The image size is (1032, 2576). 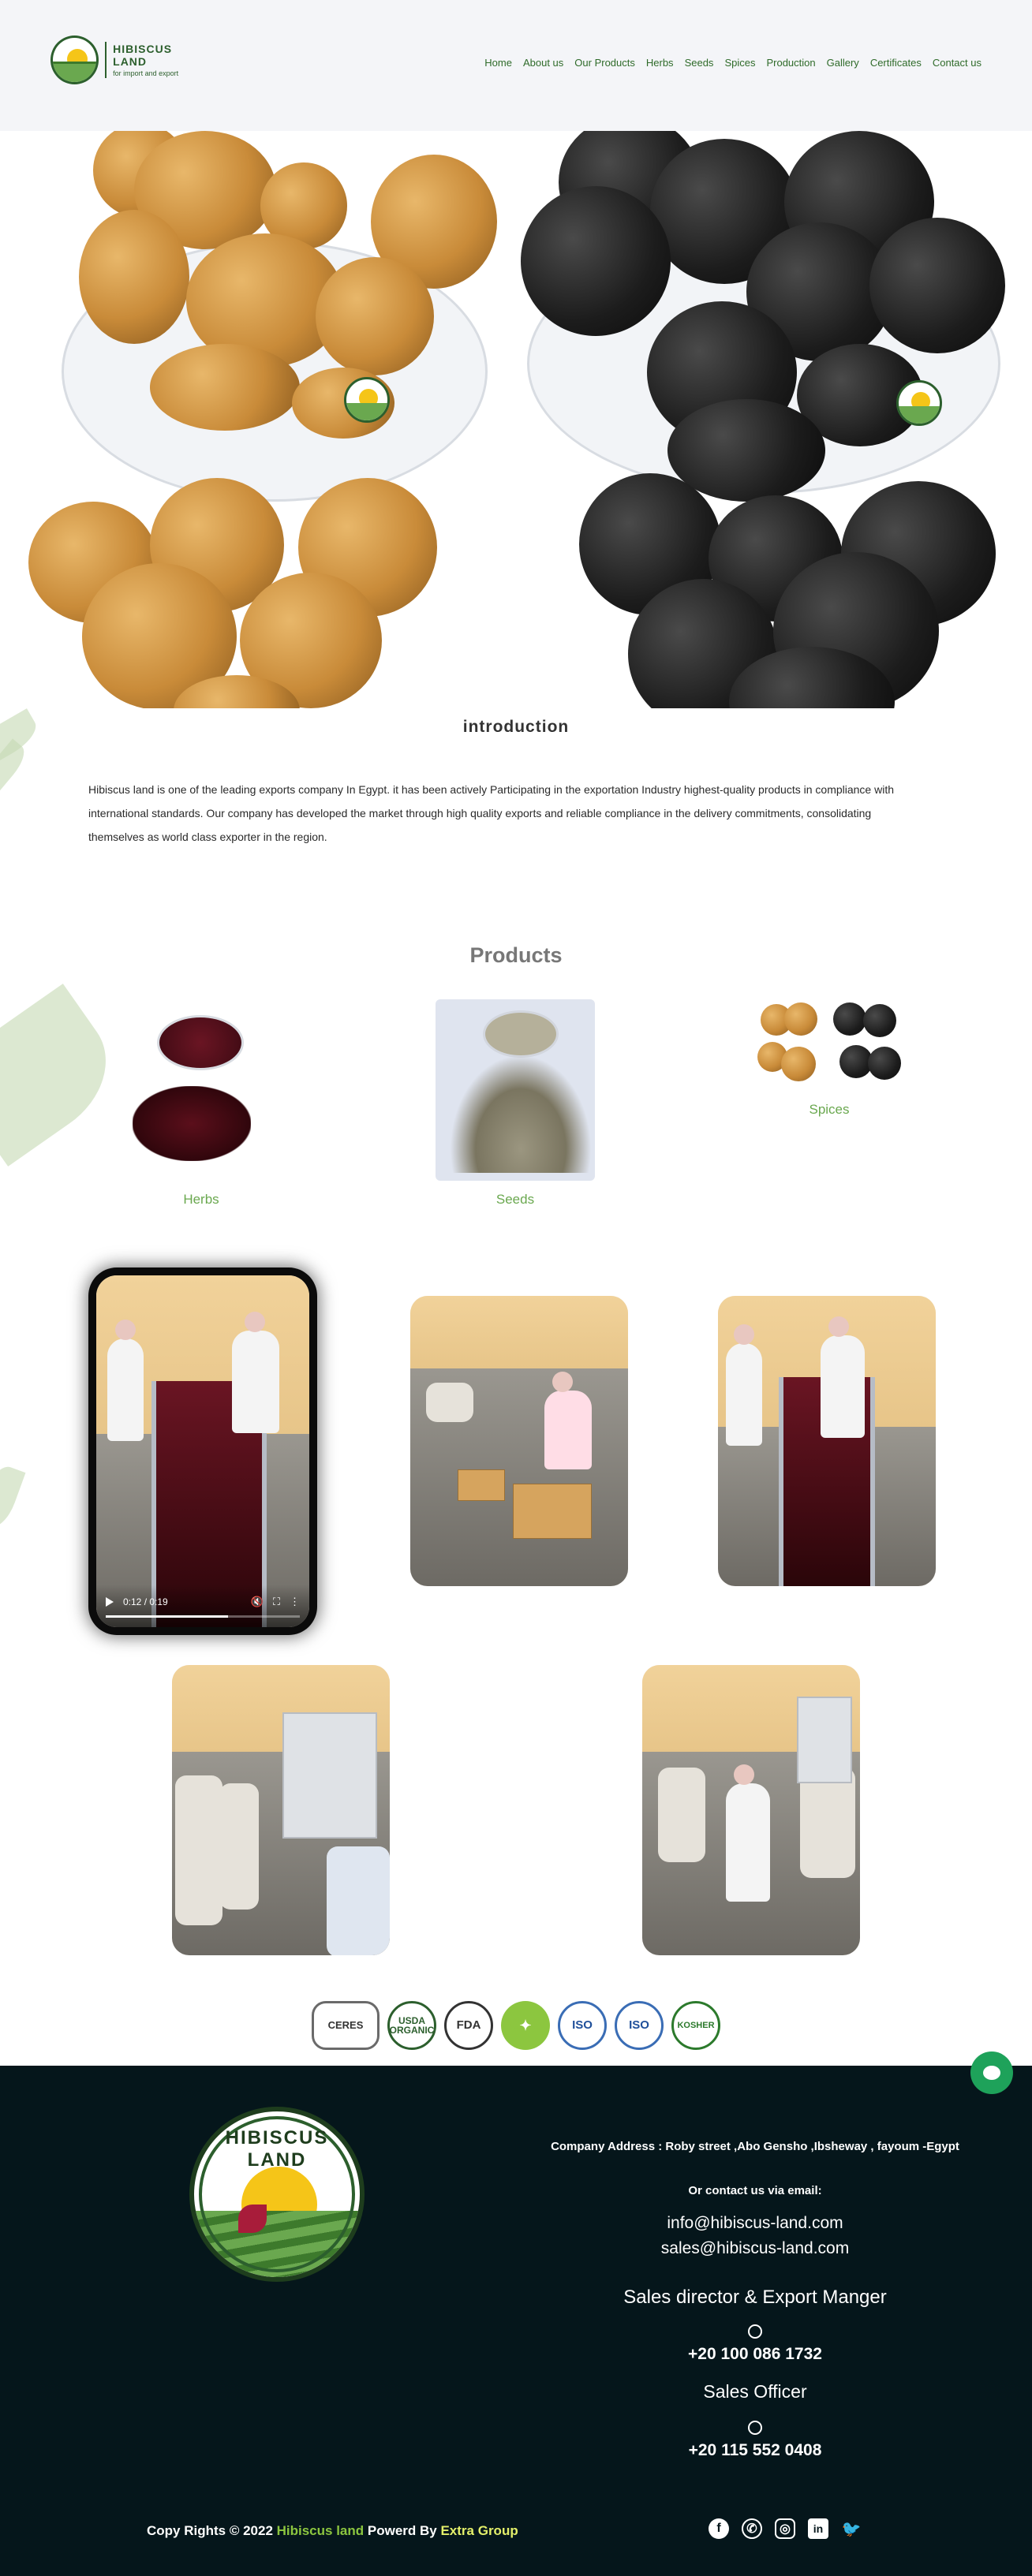 I want to click on logo-name: HIBISCUS LAND, so click(x=143, y=55).